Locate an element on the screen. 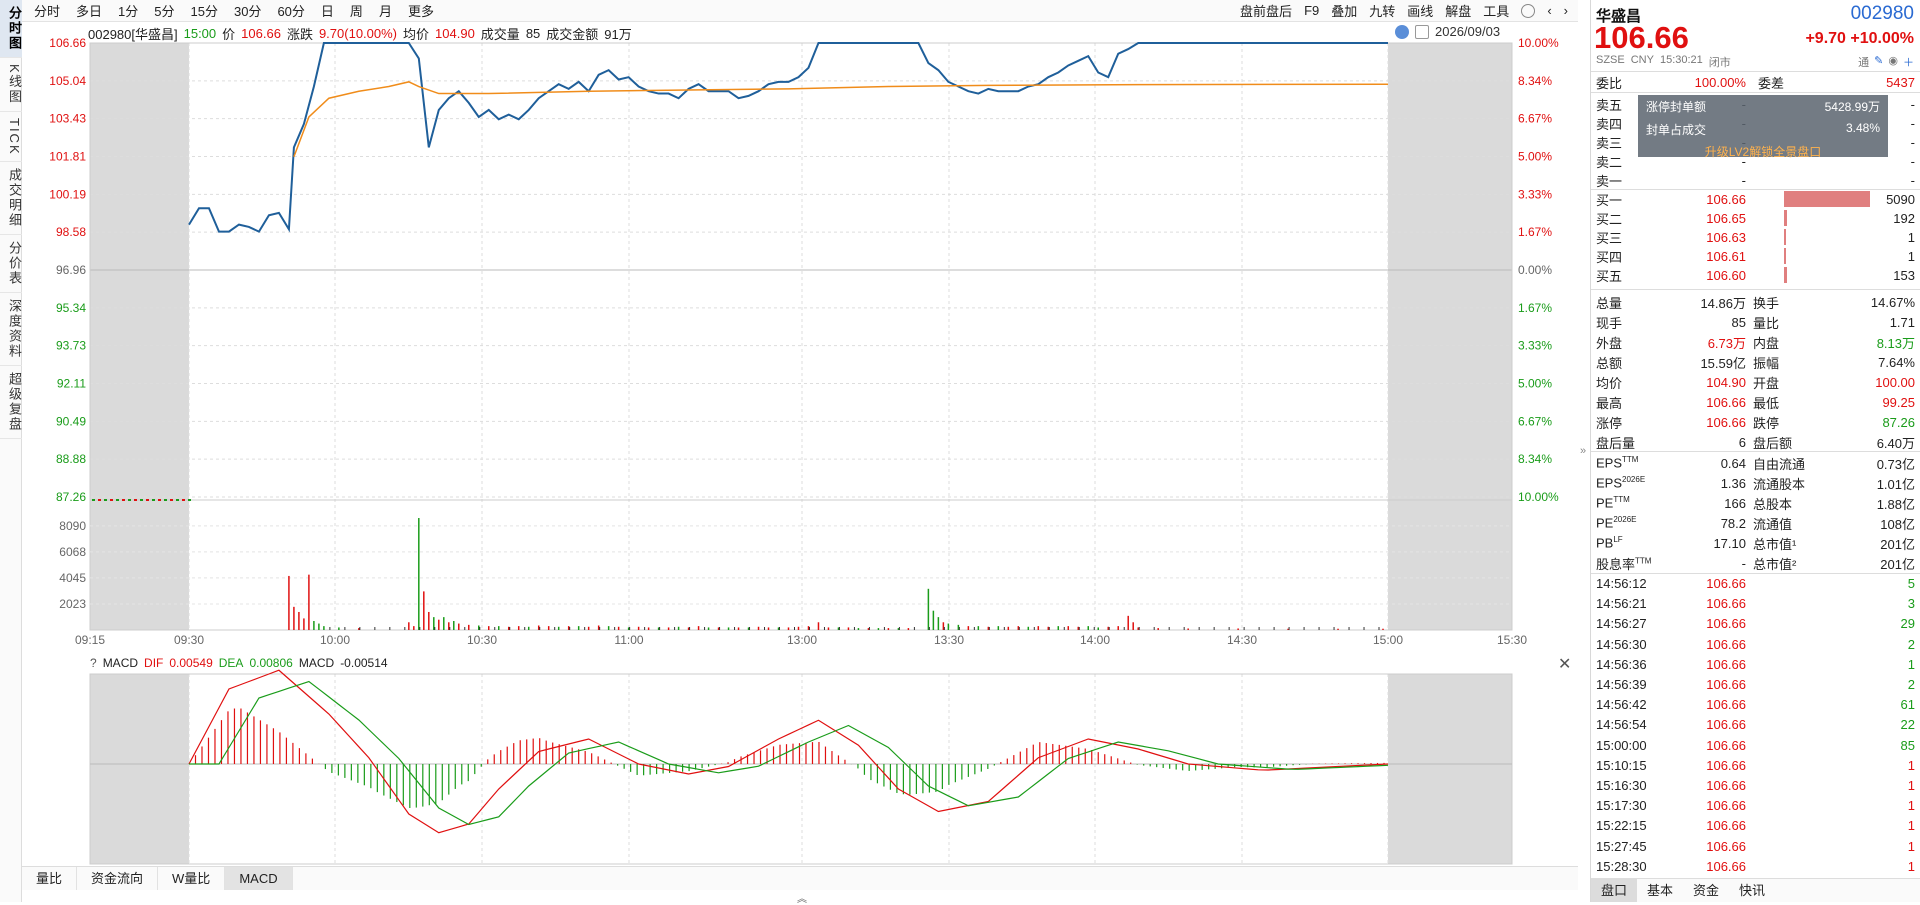 This screenshot has height=905, width=1920. tong-badge: 通 is located at coordinates (1863, 62).